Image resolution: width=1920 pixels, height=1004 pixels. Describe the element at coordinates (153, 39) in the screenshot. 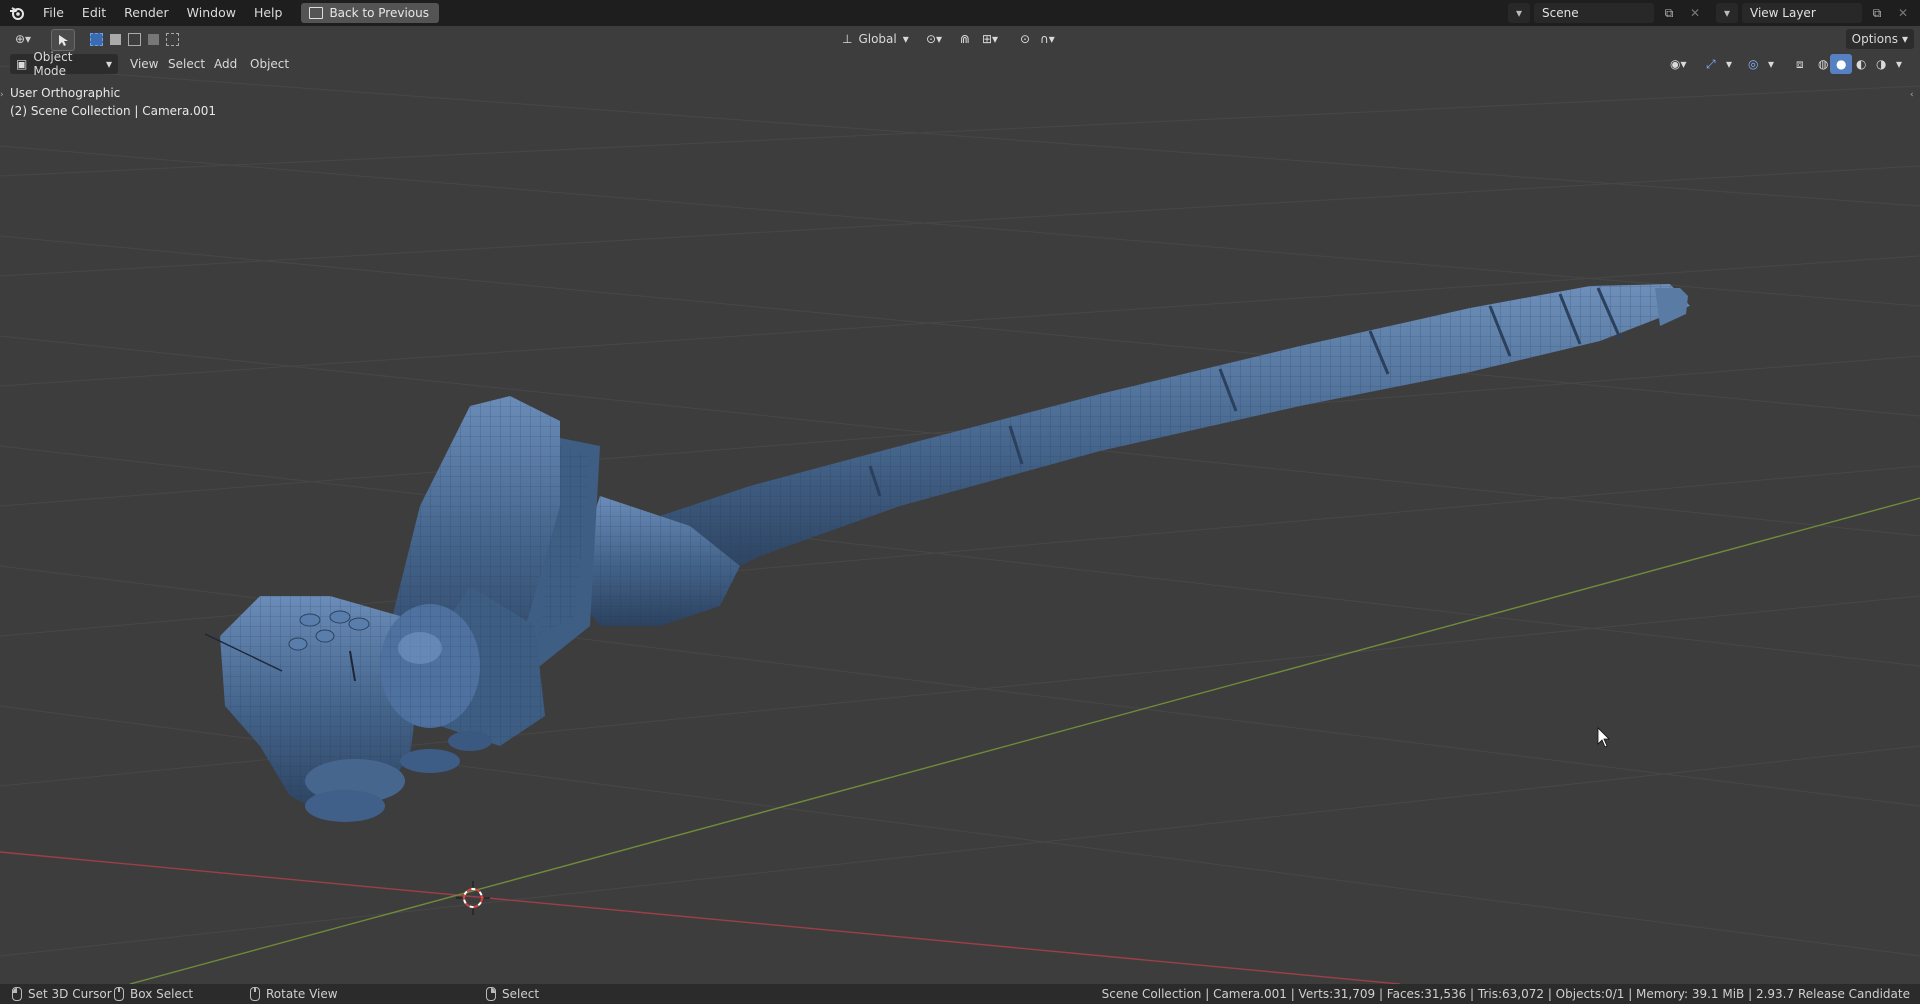

I see `mode-invert-icon` at that location.